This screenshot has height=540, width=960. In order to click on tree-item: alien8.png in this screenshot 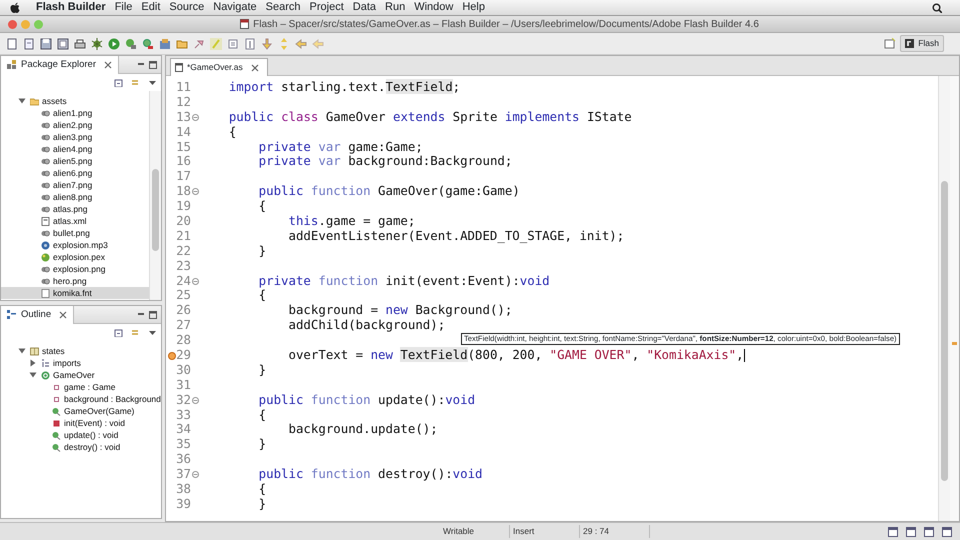, I will do `click(72, 197)`.